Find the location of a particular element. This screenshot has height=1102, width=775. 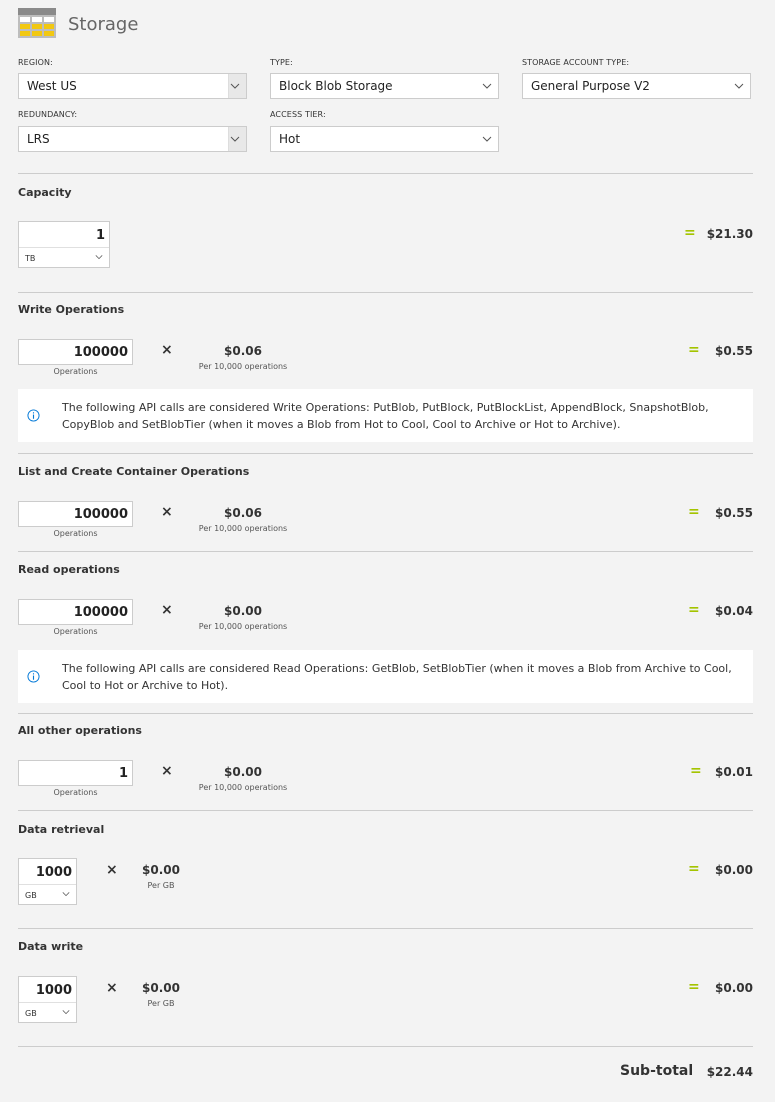

redundancy-select: LRS is located at coordinates (132, 139).